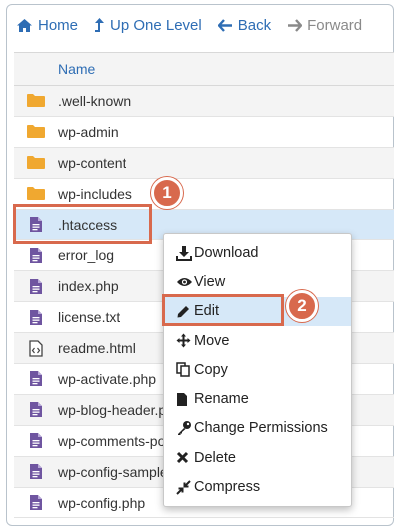 The image size is (400, 530). Describe the element at coordinates (204, 101) in the screenshot. I see `file-row: .well-known` at that location.